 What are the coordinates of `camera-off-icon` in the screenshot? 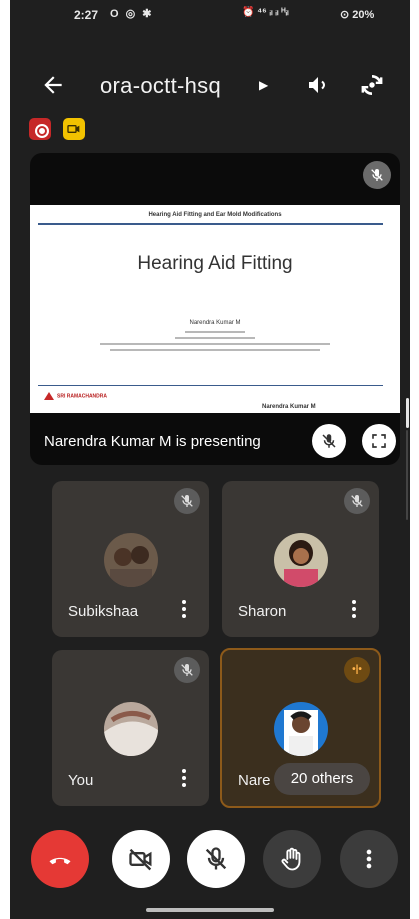 It's located at (140, 859).